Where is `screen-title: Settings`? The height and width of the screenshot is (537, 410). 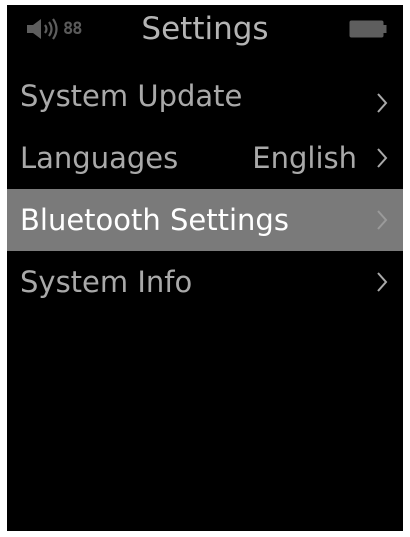
screen-title: Settings is located at coordinates (205, 29).